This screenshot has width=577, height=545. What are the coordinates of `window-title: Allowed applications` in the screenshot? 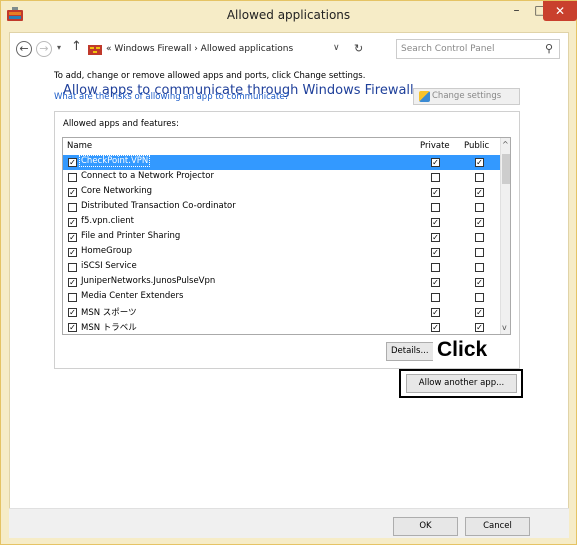 It's located at (288, 15).